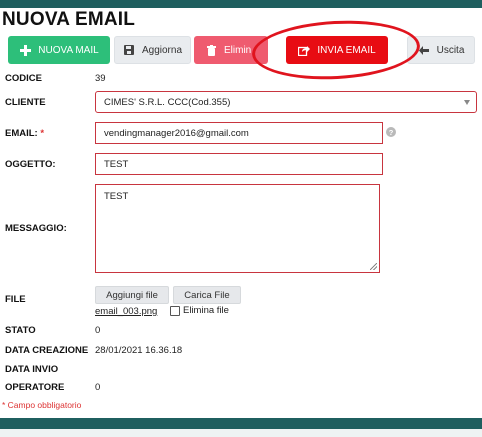 This screenshot has width=482, height=437. Describe the element at coordinates (126, 311) in the screenshot. I see `file-link: email_003.png` at that location.